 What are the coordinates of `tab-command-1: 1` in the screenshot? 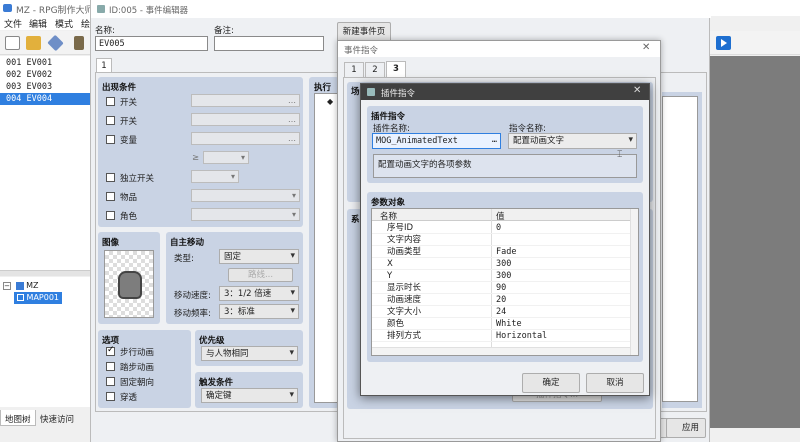 It's located at (354, 69).